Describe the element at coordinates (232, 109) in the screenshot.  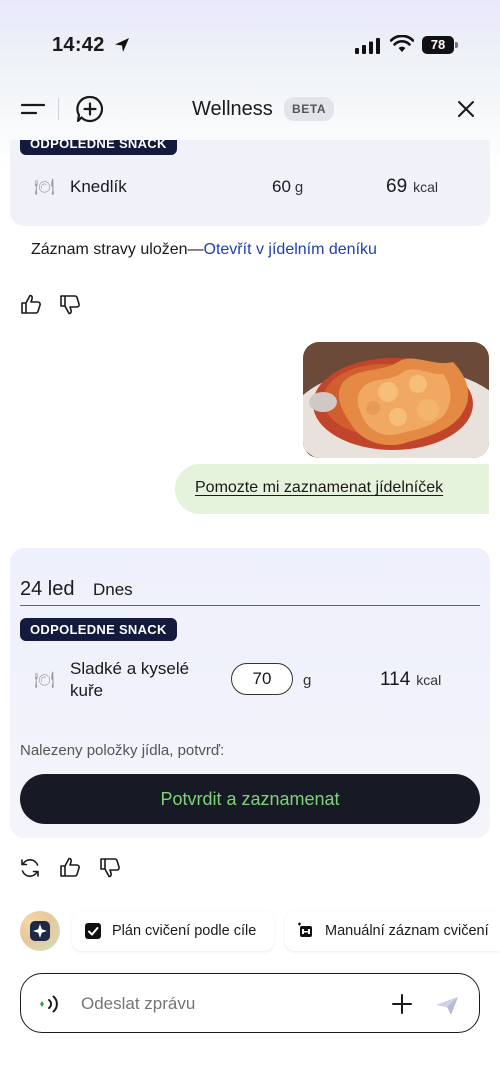
I see `page-title: Wellness` at that location.